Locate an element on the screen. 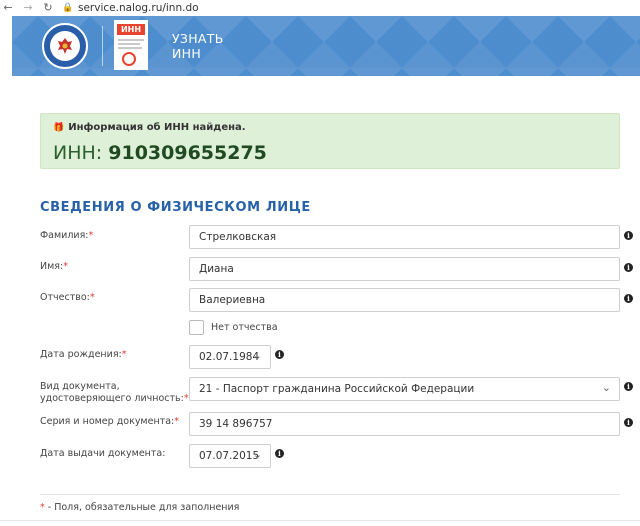 The image size is (640, 526). firstname-input: Диана is located at coordinates (404, 269).